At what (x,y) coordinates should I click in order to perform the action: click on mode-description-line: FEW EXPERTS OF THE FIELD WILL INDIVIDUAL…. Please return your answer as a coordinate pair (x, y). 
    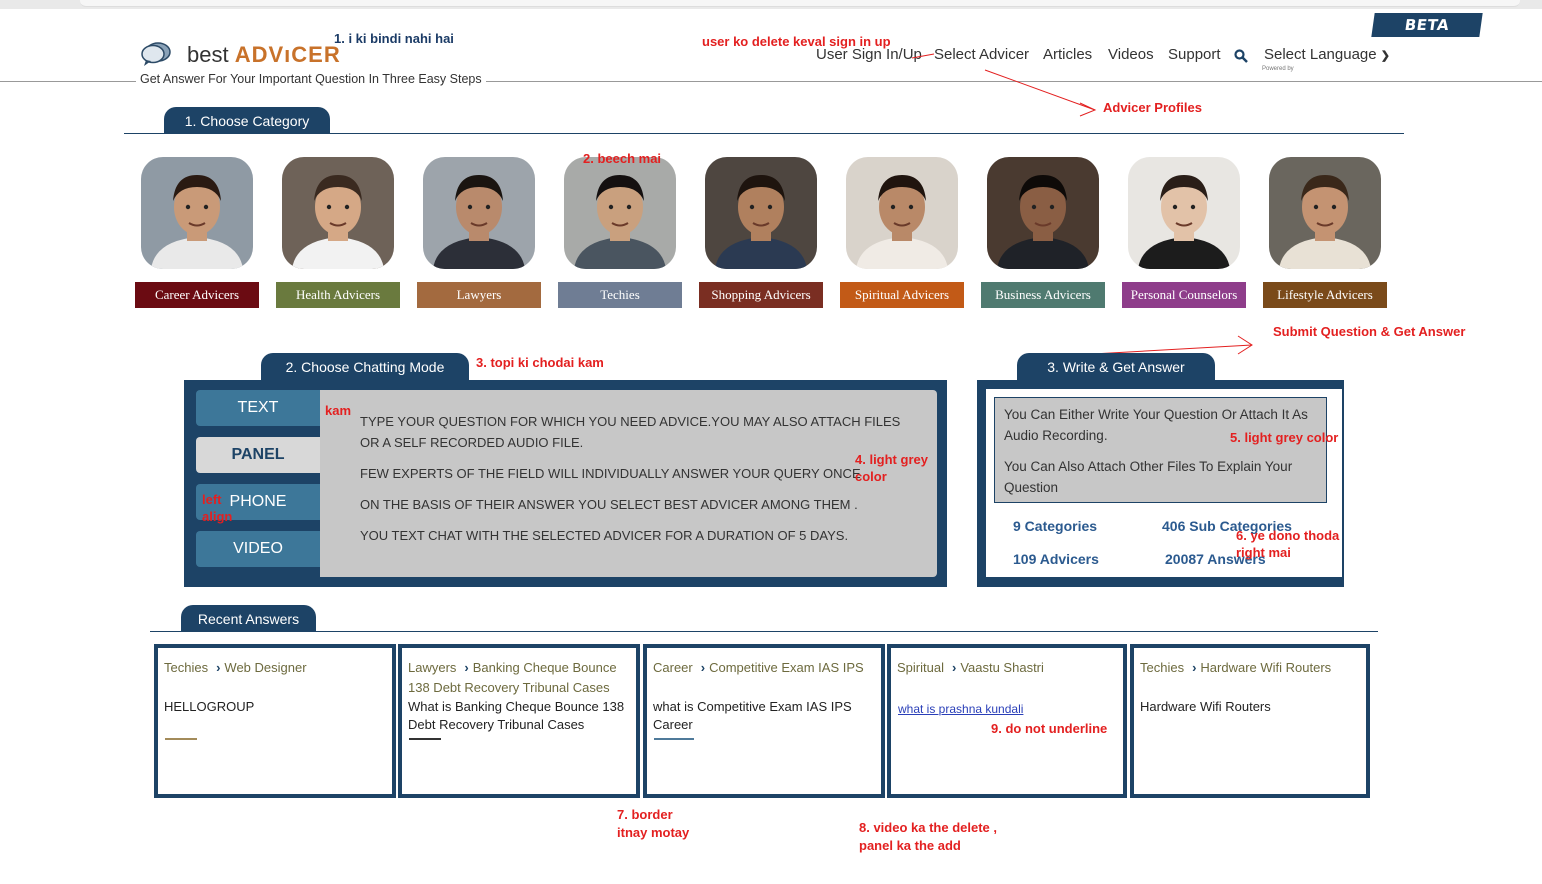
    Looking at the image, I should click on (610, 473).